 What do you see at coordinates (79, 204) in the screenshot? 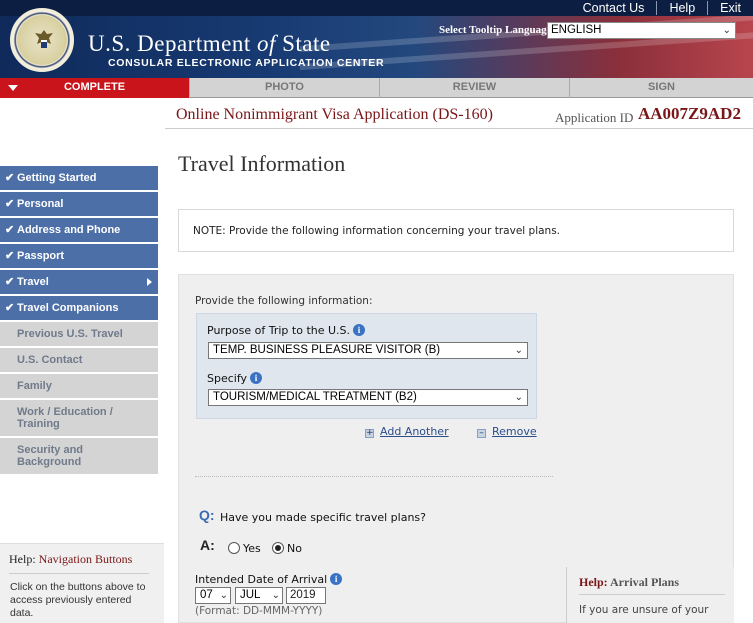
I see `sidebar-item-personal: ✔ Personal` at bounding box center [79, 204].